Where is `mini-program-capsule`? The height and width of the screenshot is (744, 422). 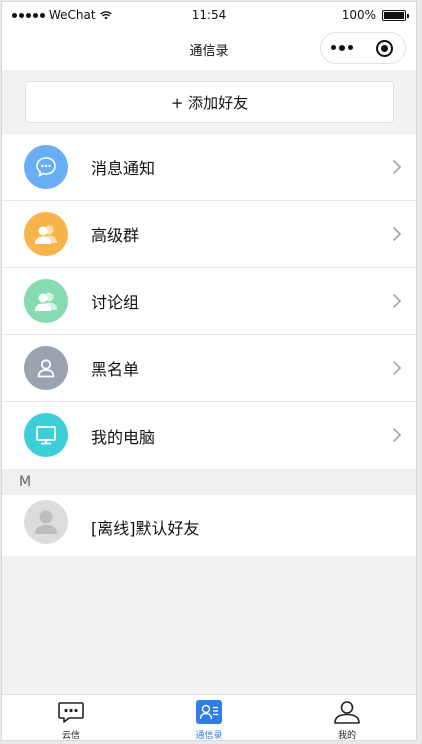 mini-program-capsule is located at coordinates (363, 48).